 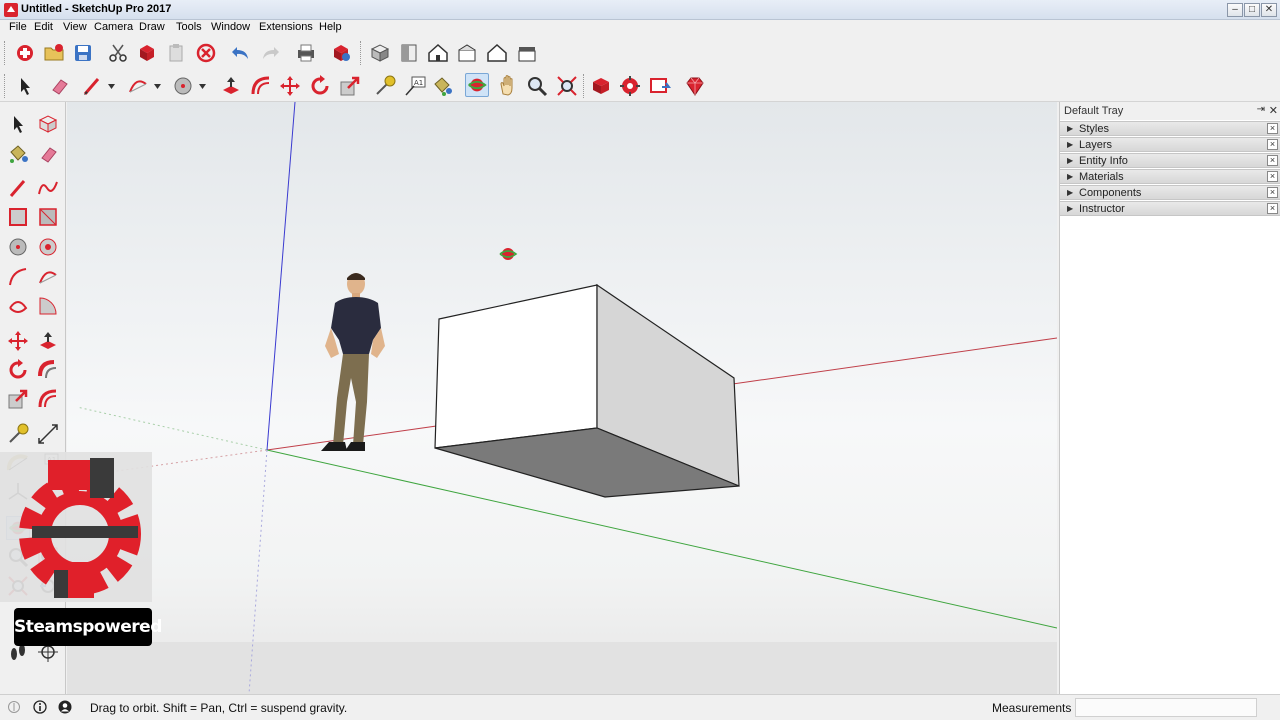 What do you see at coordinates (380, 53) in the screenshot?
I see `iso-view-icon` at bounding box center [380, 53].